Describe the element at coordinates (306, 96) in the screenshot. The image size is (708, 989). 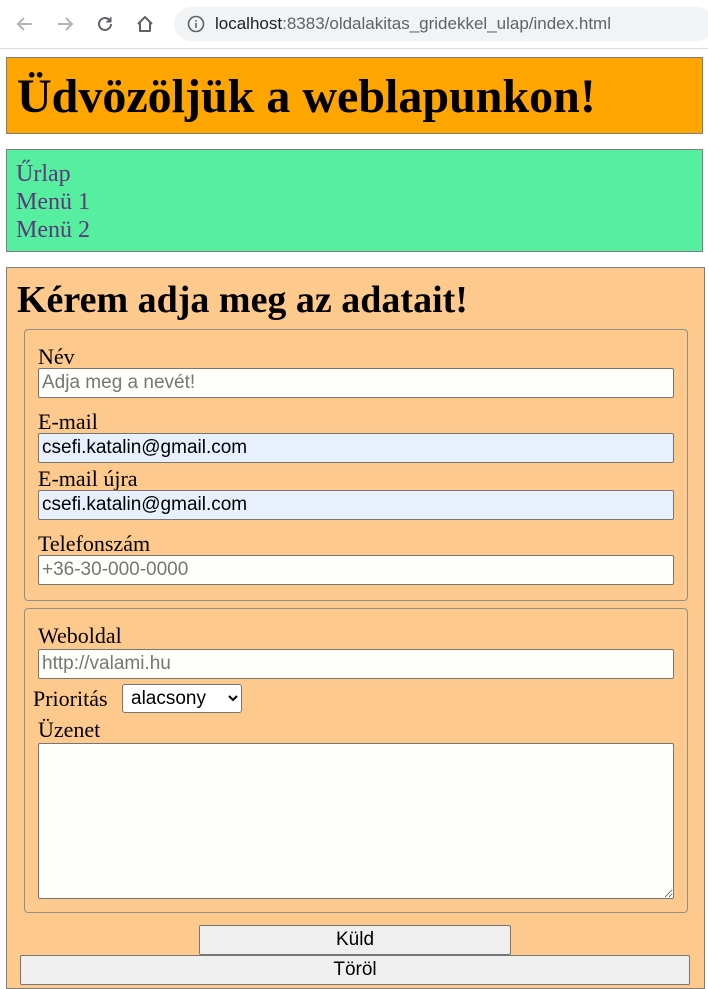
I see `page-title: Üdvözöljük a weblapunkon!` at that location.